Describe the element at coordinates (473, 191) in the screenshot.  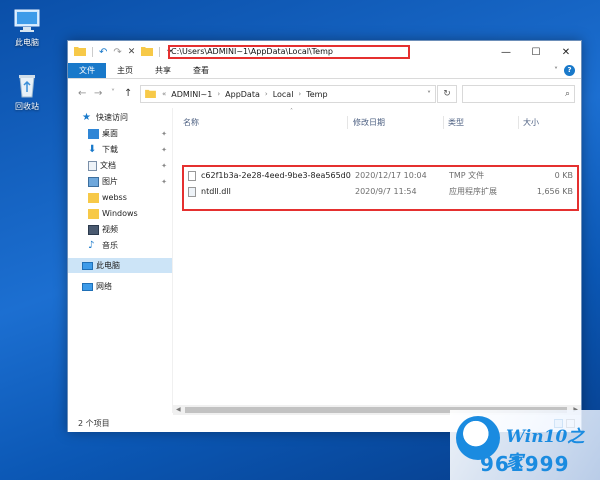
I see `file-type: 应用程序扩展` at that location.